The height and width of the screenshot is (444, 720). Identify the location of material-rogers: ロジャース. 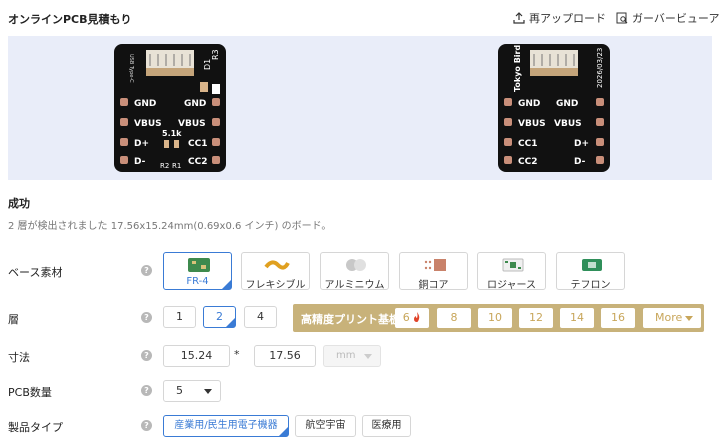
(511, 271).